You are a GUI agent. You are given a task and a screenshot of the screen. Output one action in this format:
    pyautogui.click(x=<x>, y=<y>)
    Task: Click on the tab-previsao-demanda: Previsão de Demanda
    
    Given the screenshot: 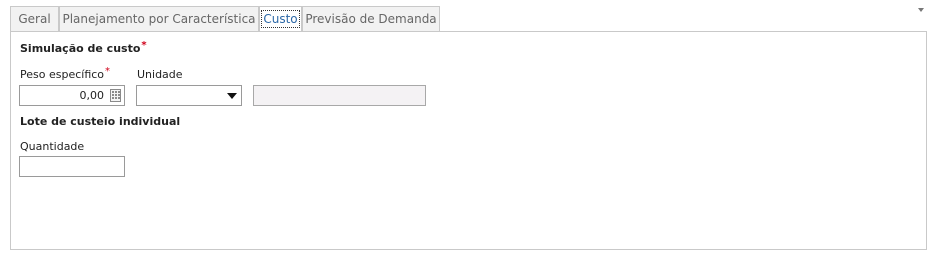 What is the action you would take?
    pyautogui.click(x=371, y=18)
    